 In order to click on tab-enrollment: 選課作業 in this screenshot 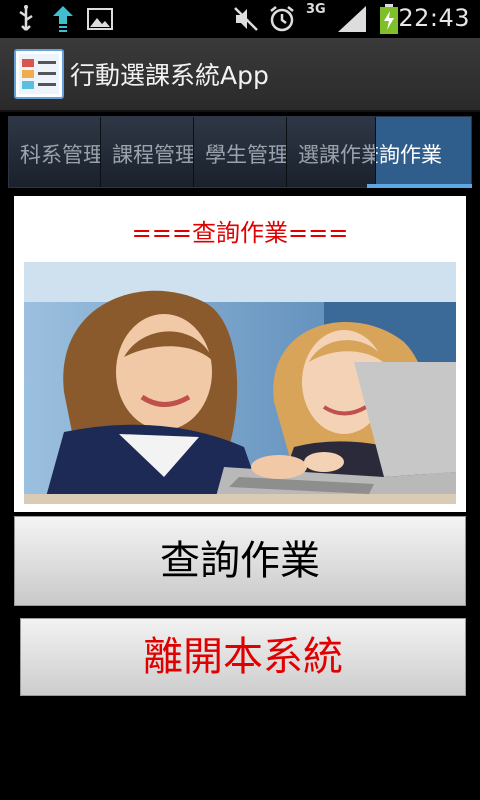, I will do `click(331, 152)`.